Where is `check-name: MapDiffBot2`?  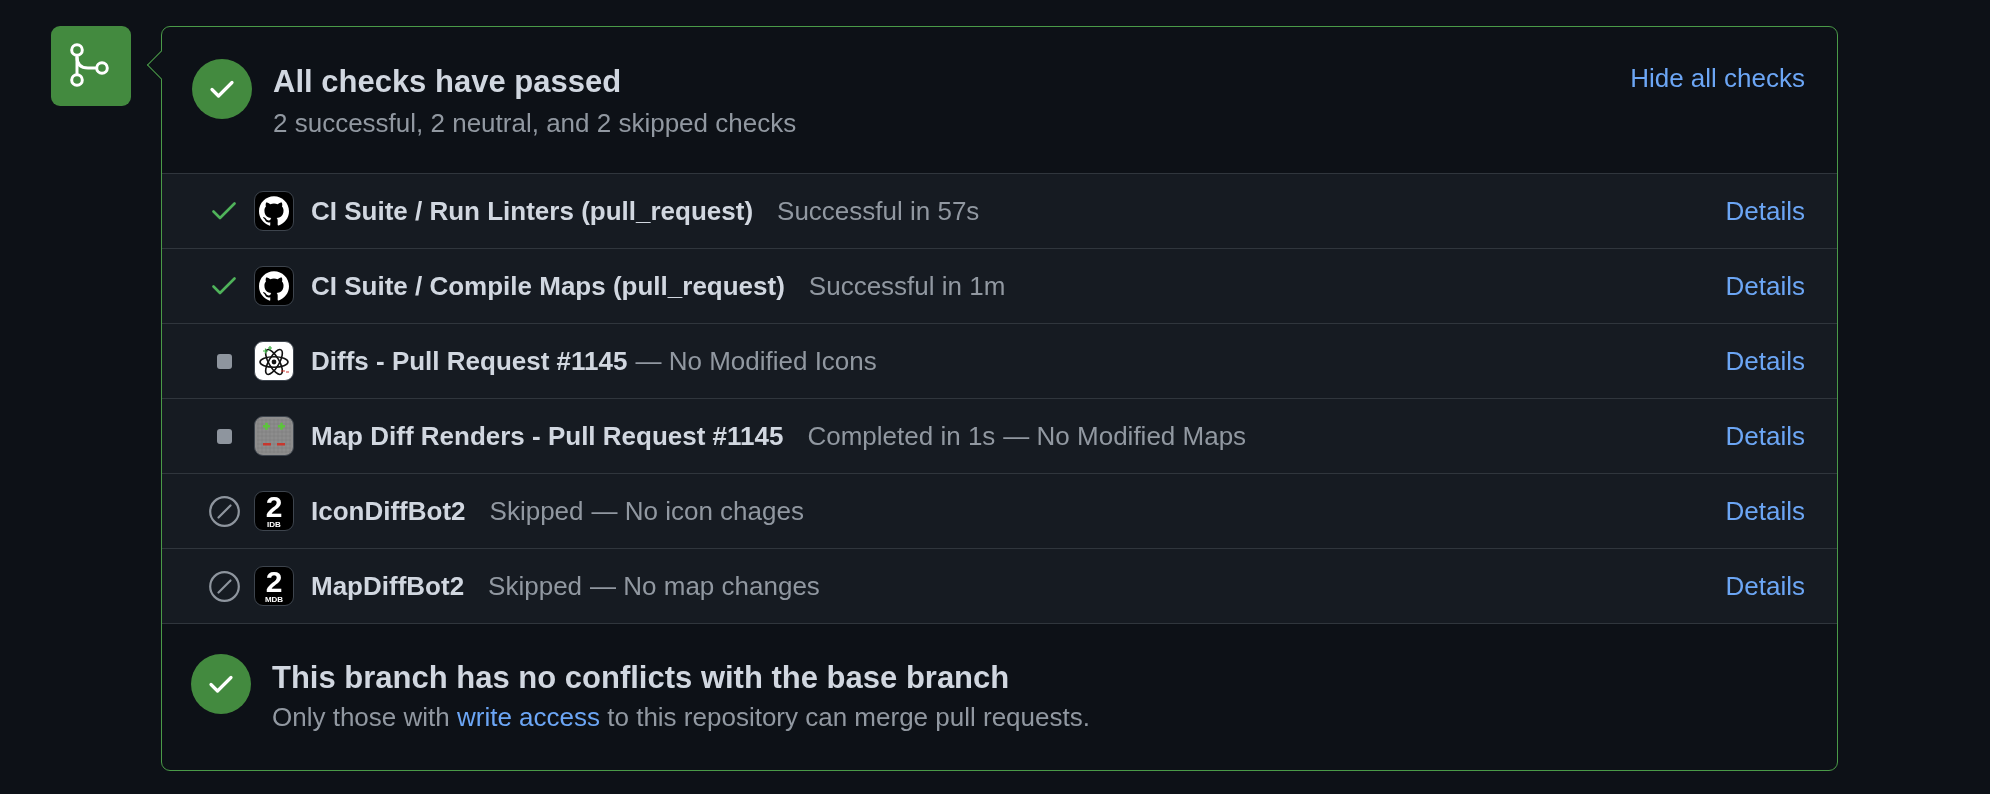
check-name: MapDiffBot2 is located at coordinates (388, 586).